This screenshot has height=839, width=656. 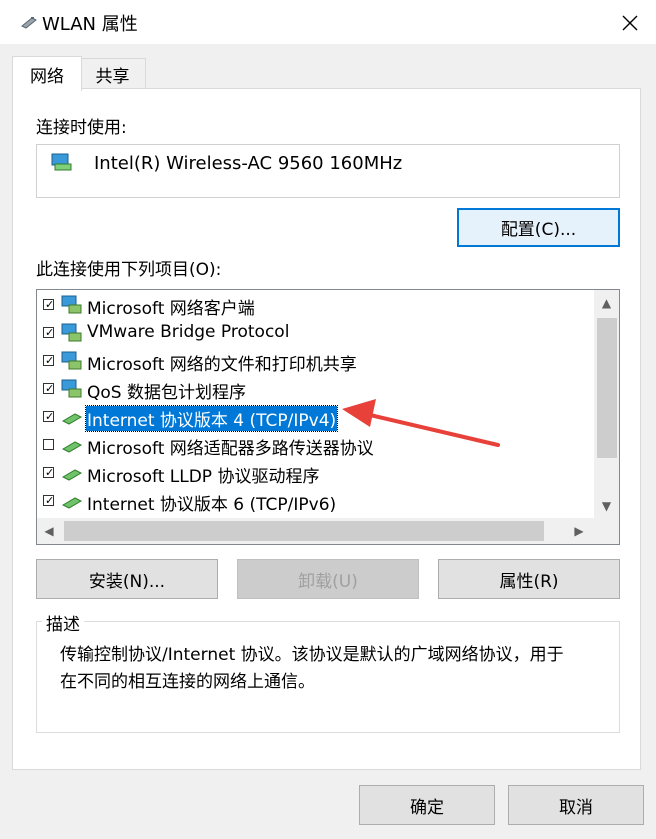 What do you see at coordinates (81, 128) in the screenshot?
I see `connect-using-label: 连接时使用:` at bounding box center [81, 128].